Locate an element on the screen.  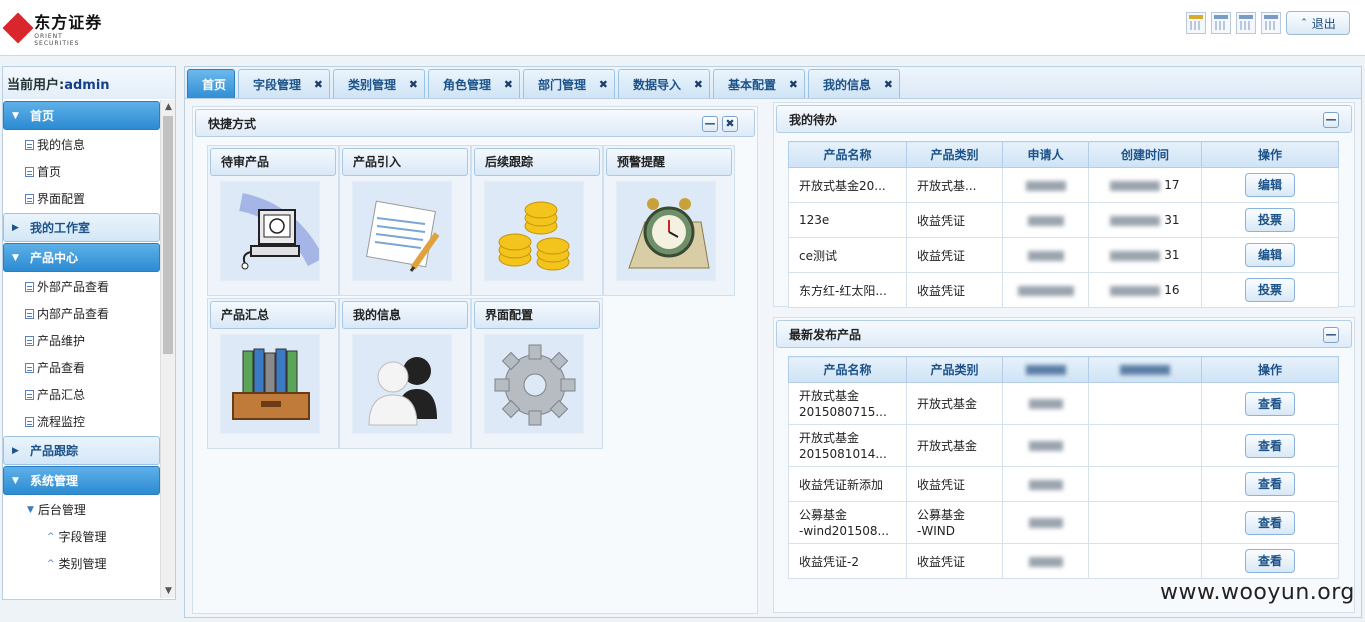
quick-panel-header: 快捷方式 — ✖ is located at coordinates (475, 123).